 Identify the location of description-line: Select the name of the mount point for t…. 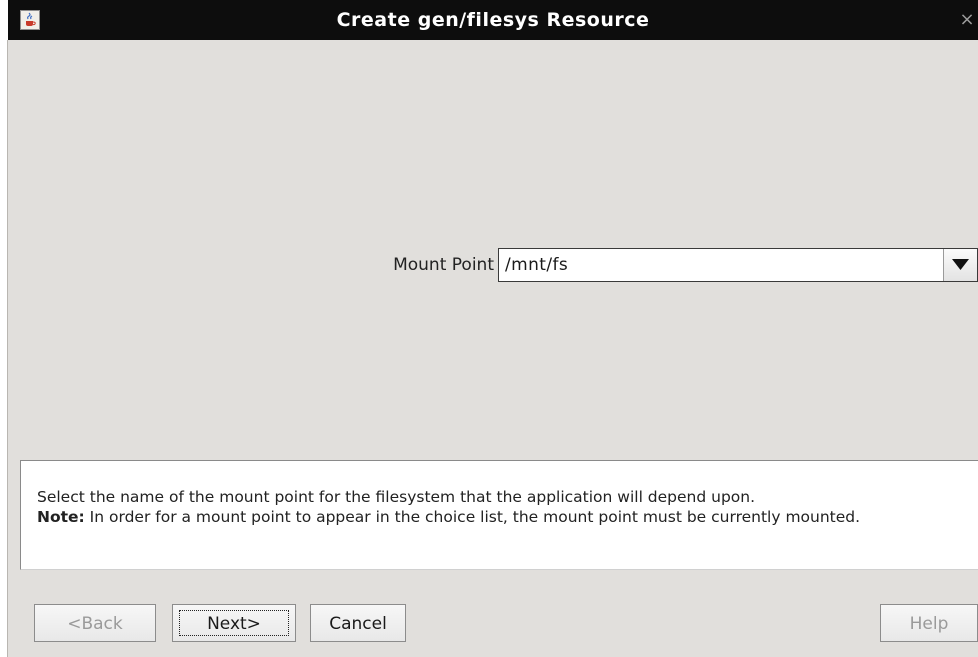
(396, 497).